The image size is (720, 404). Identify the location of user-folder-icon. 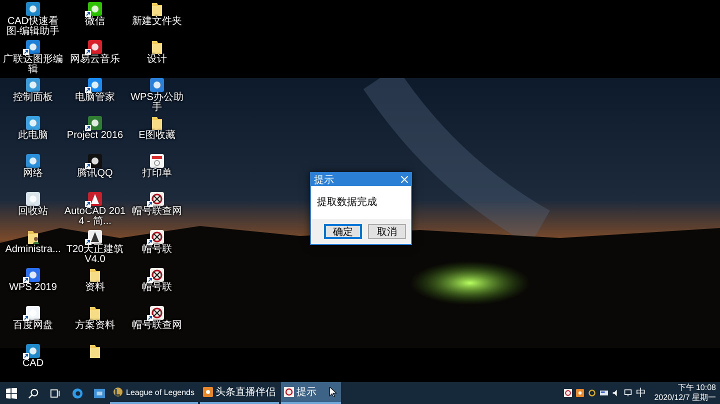
(33, 237).